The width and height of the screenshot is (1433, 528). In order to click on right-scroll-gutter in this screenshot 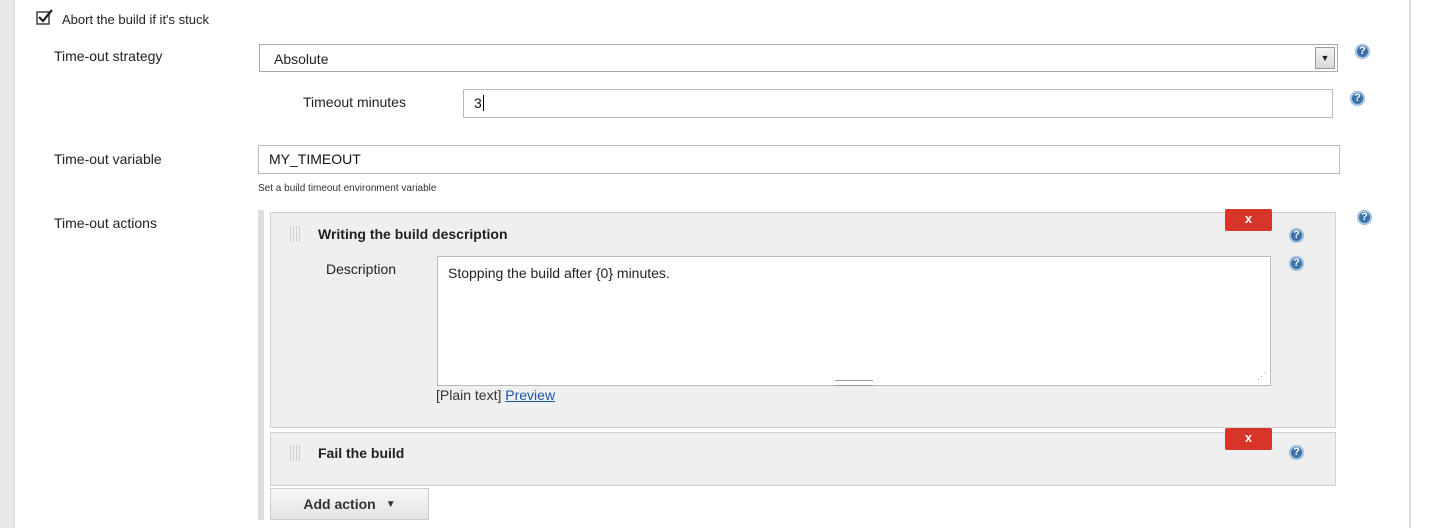, I will do `click(1421, 264)`.